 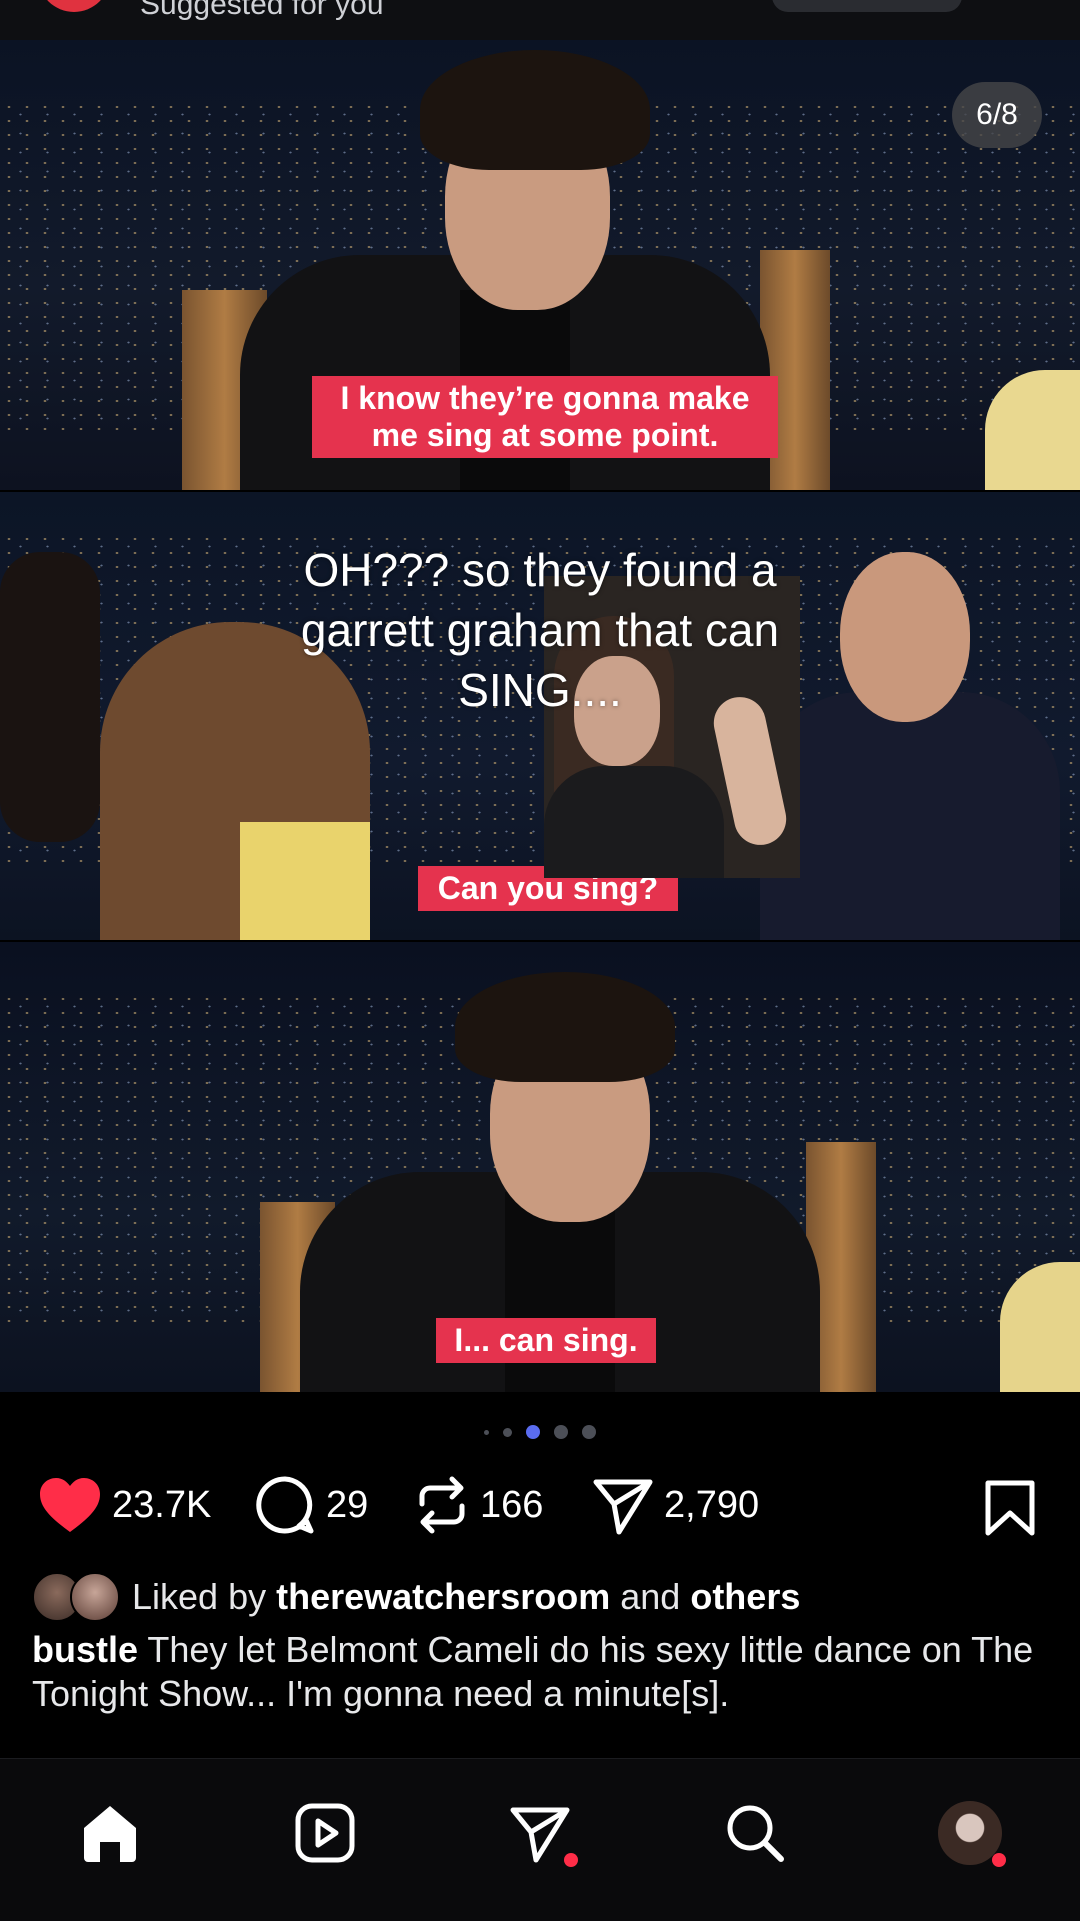 I want to click on heart-icon, so click(x=70, y=1505).